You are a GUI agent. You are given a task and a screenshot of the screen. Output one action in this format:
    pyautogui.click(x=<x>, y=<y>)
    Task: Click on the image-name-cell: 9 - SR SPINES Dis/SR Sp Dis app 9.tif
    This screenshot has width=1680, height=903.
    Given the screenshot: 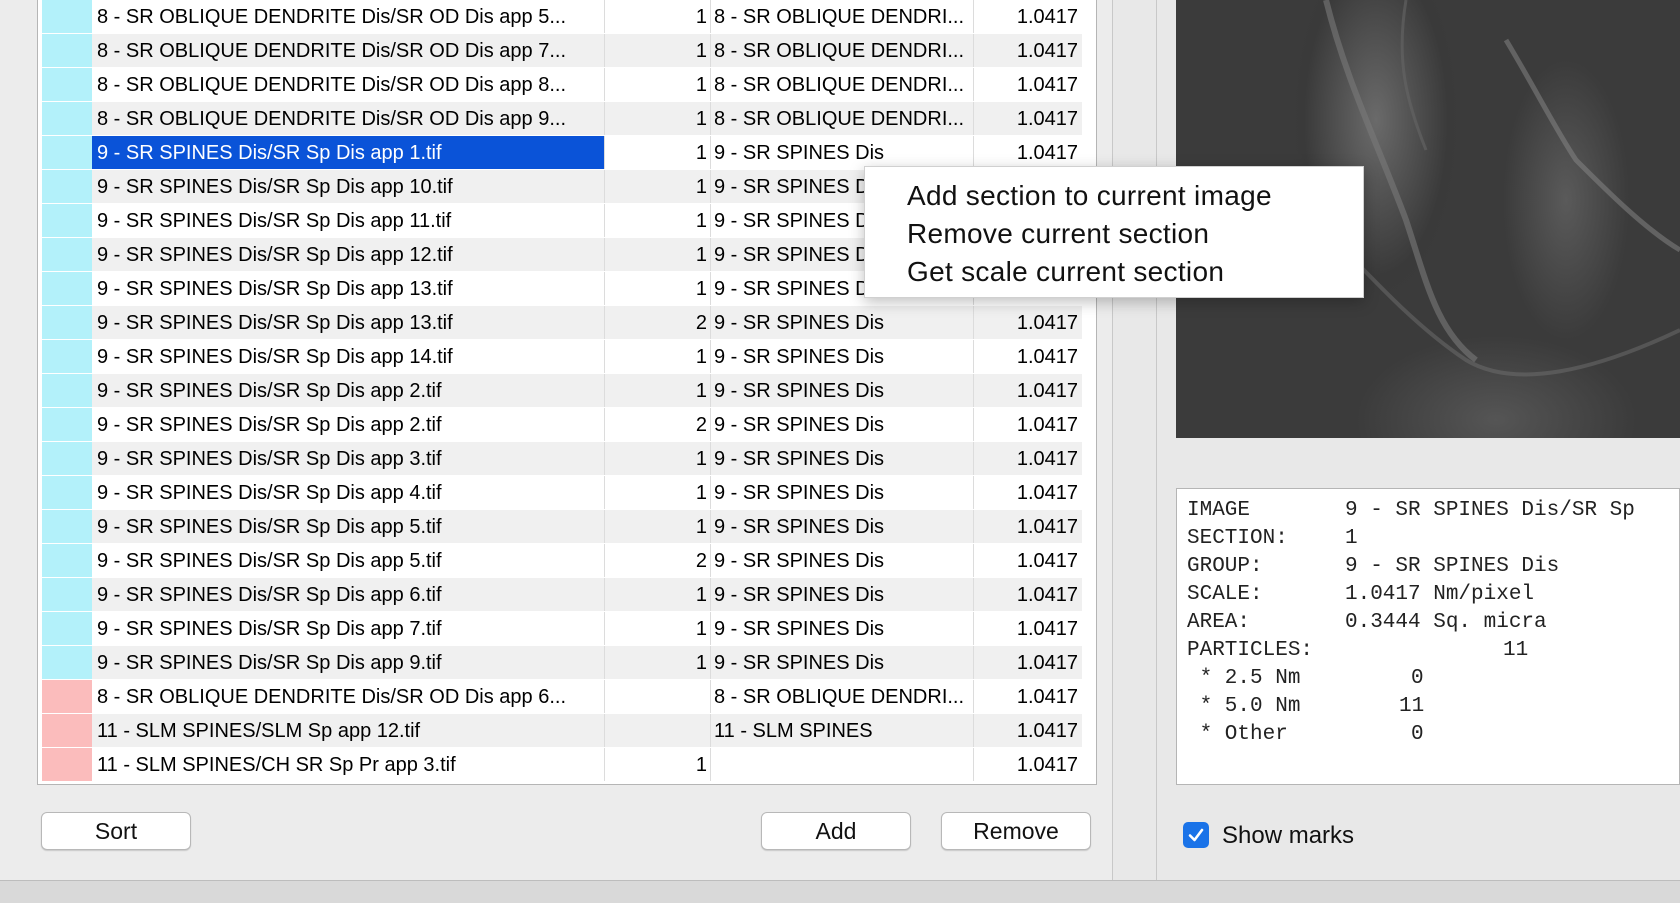 What is the action you would take?
    pyautogui.click(x=348, y=662)
    